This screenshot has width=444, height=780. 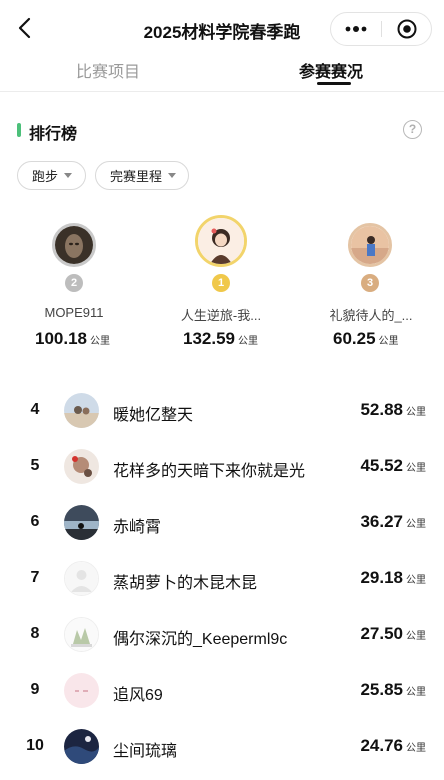 I want to click on row-name: 花样多的天暗下来你就是光, so click(x=209, y=471).